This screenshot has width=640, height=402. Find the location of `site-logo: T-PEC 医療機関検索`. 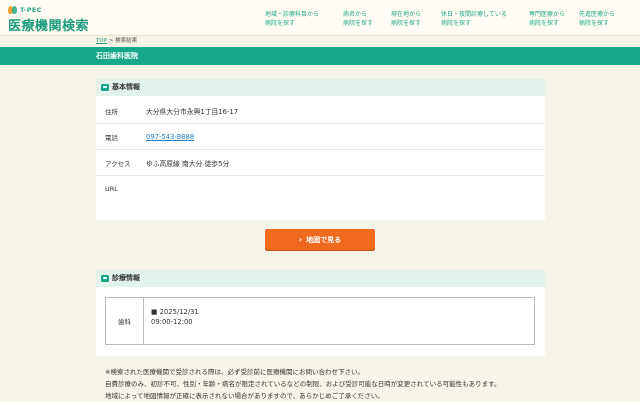

site-logo: T-PEC 医療機関検索 is located at coordinates (48, 20).